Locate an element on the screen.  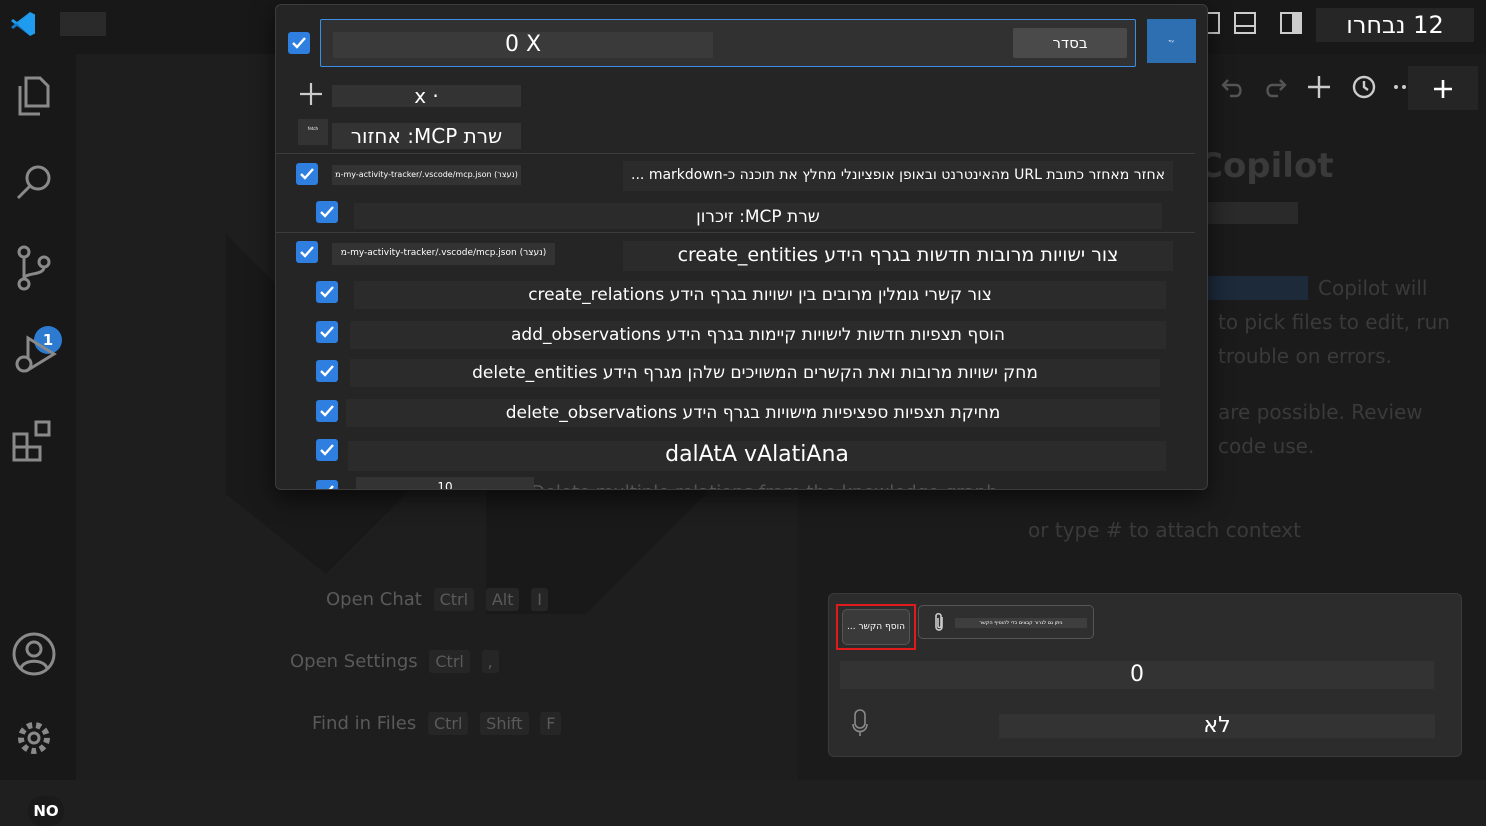
shortcut-find-in-files: Find in Files Ctrl Shift F is located at coordinates (437, 723).